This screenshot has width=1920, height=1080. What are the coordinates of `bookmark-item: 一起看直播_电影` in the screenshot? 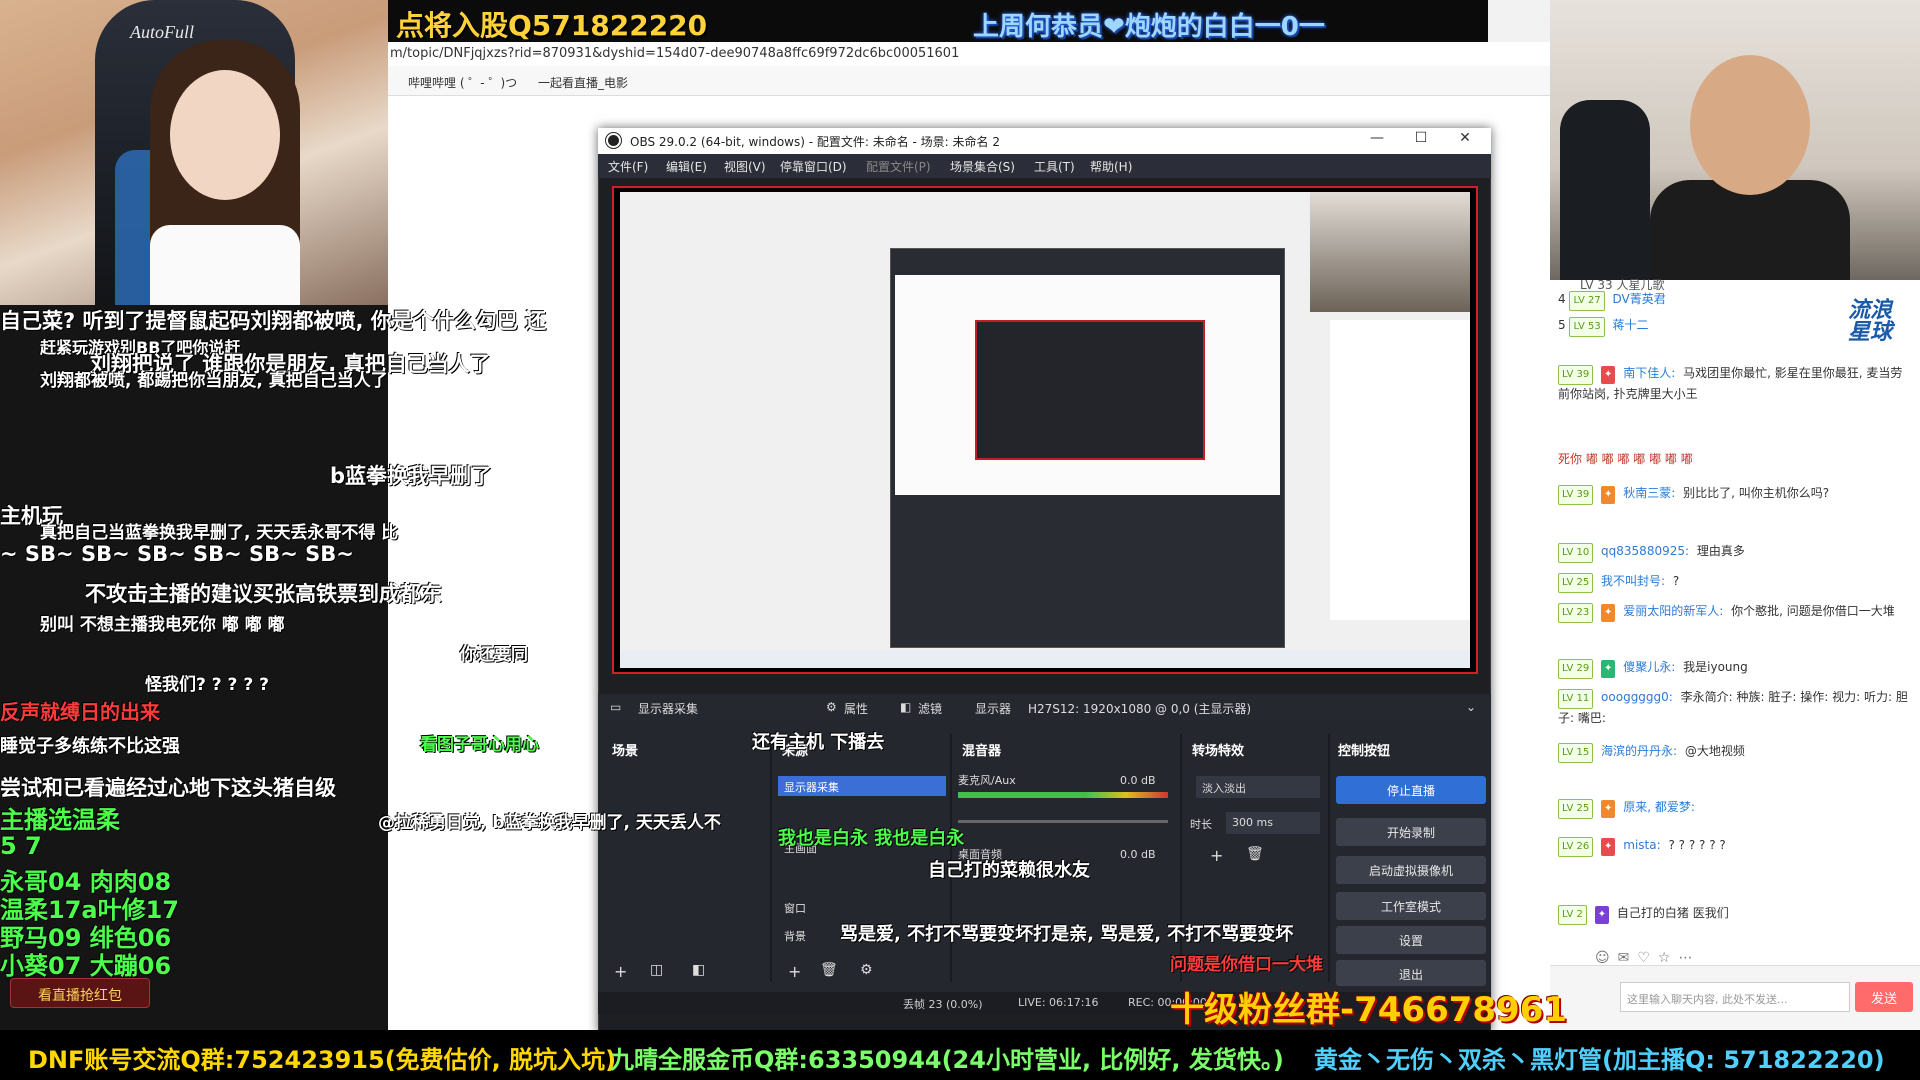 It's located at (583, 82).